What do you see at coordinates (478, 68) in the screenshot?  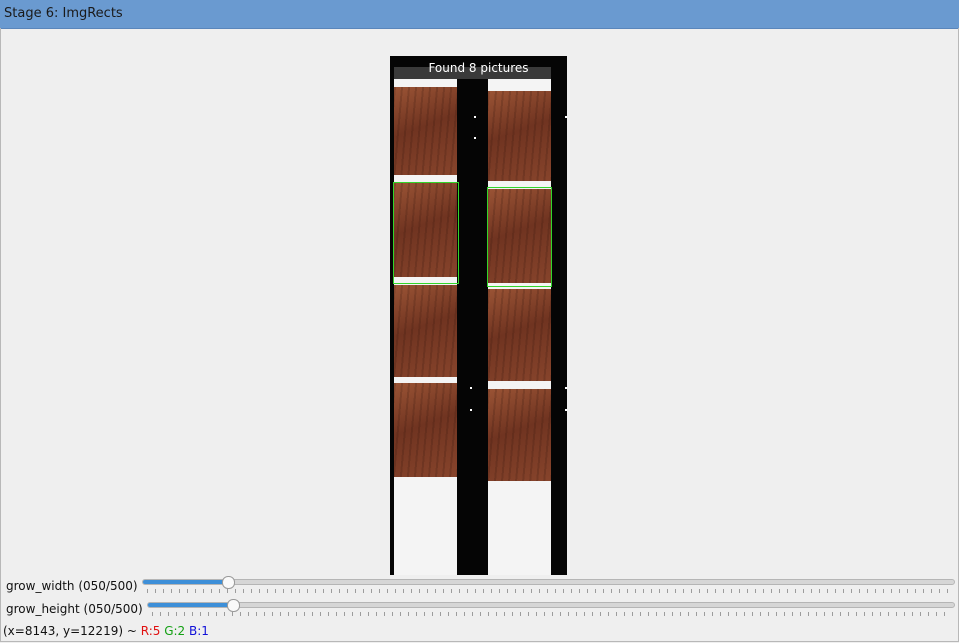 I see `found-pictures-caption: Found 8 pictures` at bounding box center [478, 68].